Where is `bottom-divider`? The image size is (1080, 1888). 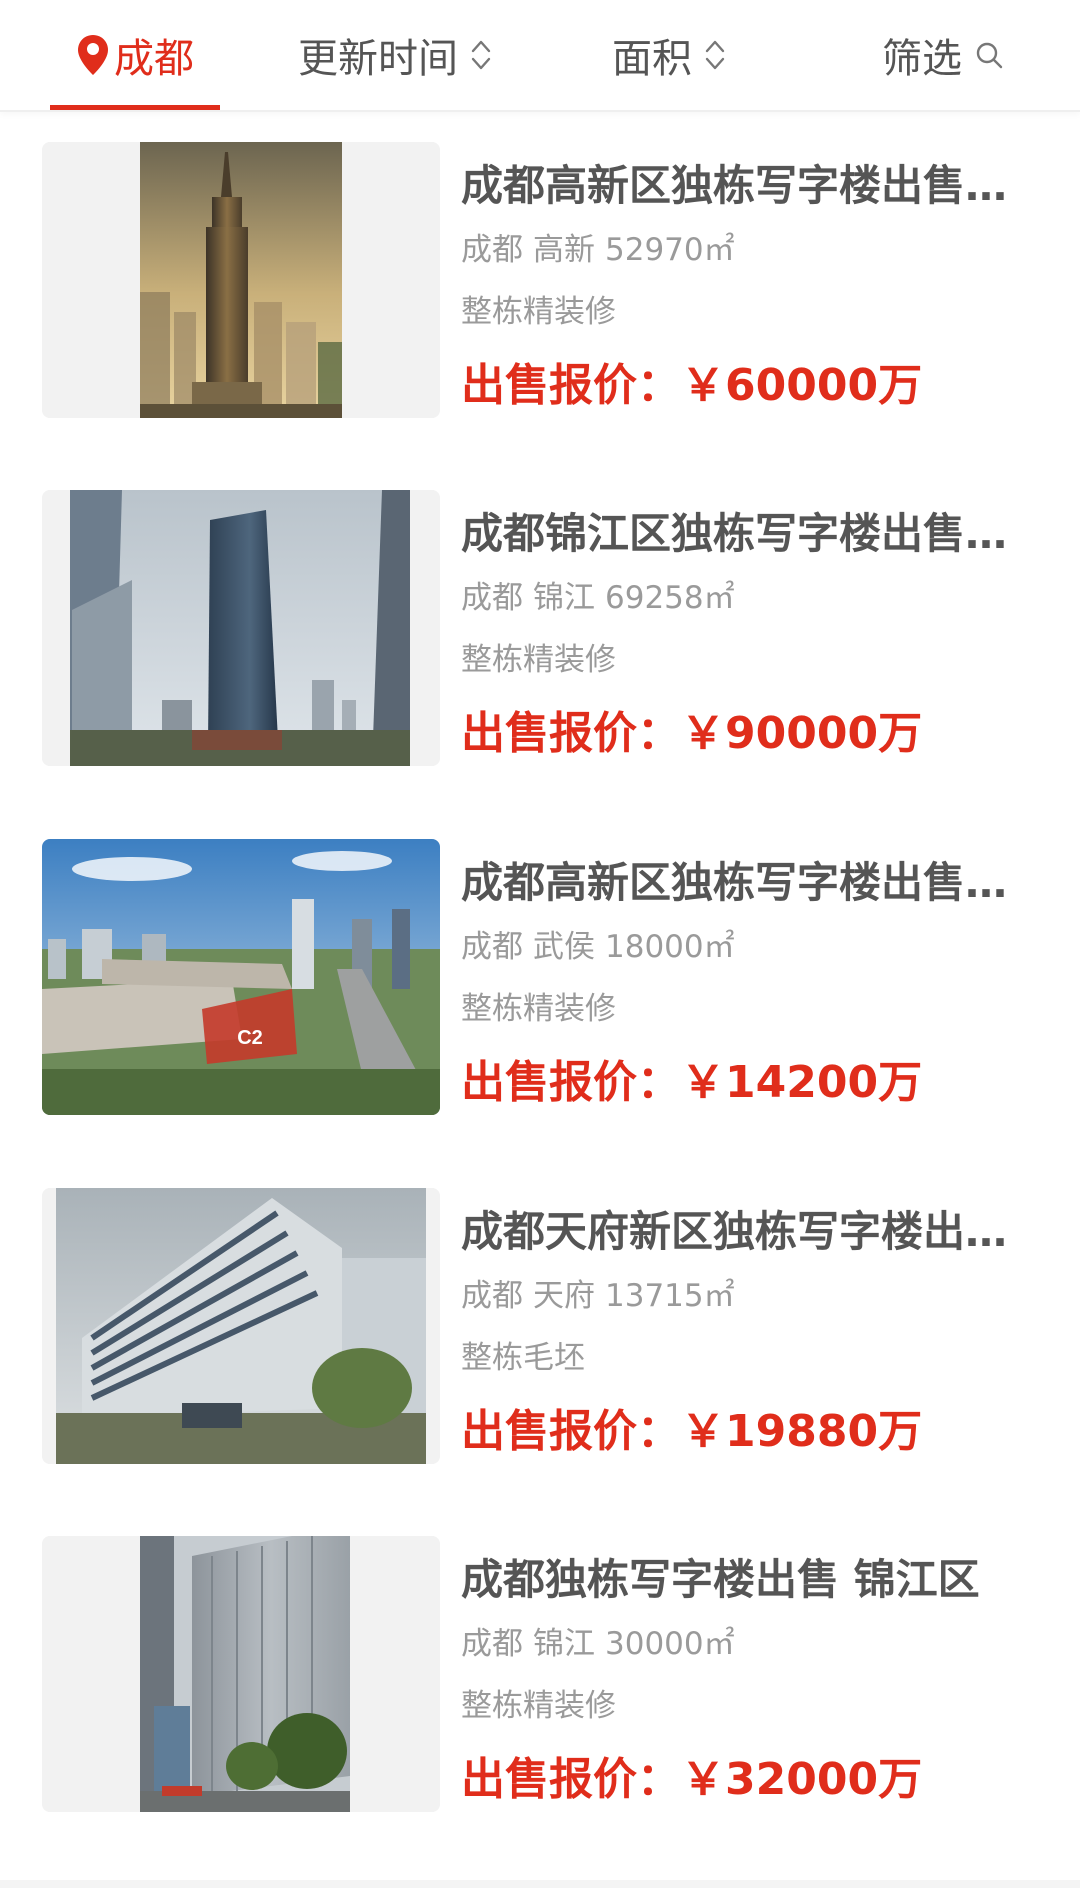 bottom-divider is located at coordinates (540, 1884).